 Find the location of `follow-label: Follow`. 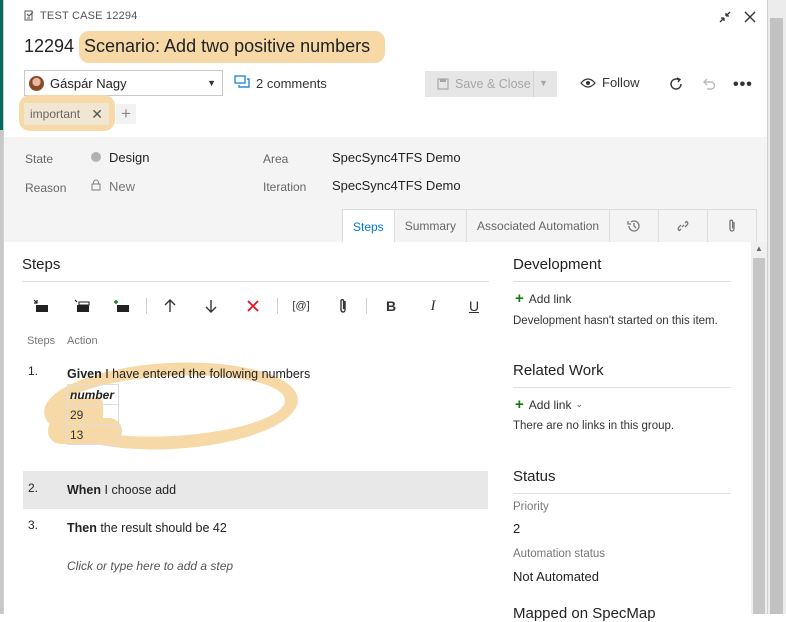

follow-label: Follow is located at coordinates (621, 82).